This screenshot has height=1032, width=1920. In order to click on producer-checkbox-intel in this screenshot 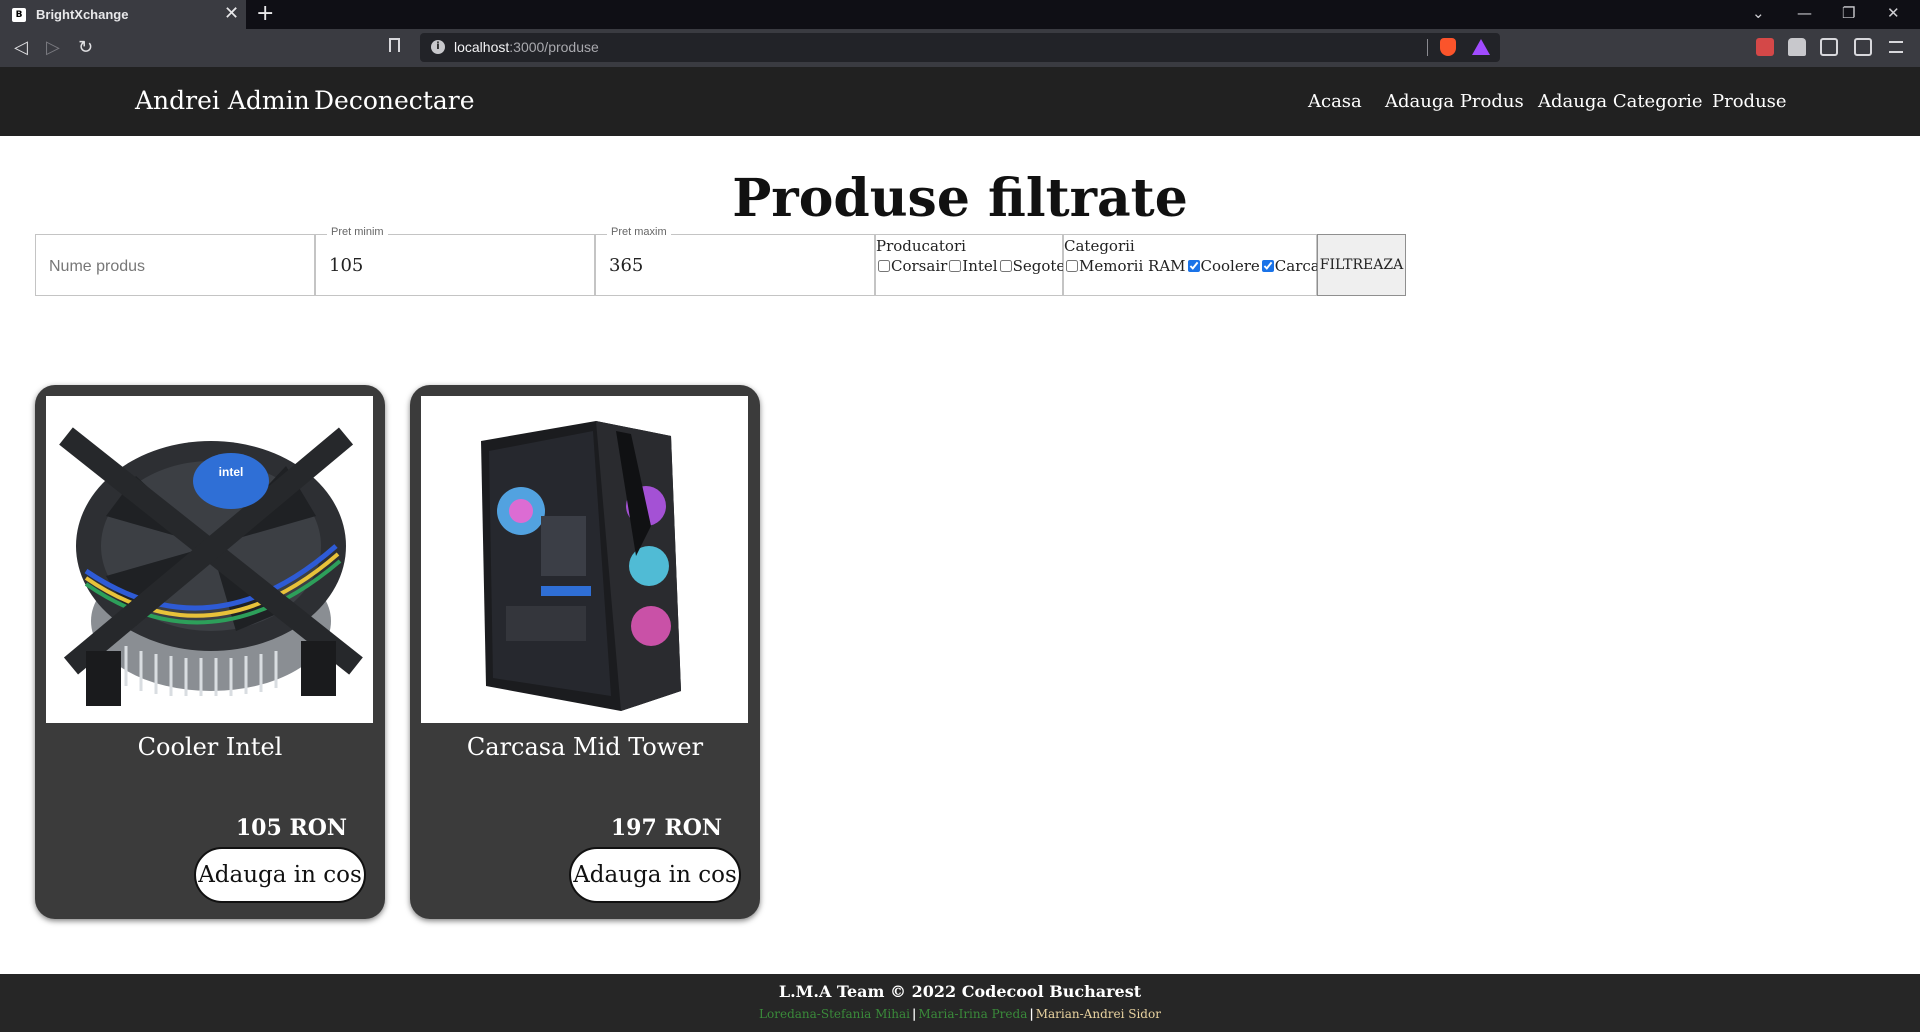, I will do `click(955, 266)`.